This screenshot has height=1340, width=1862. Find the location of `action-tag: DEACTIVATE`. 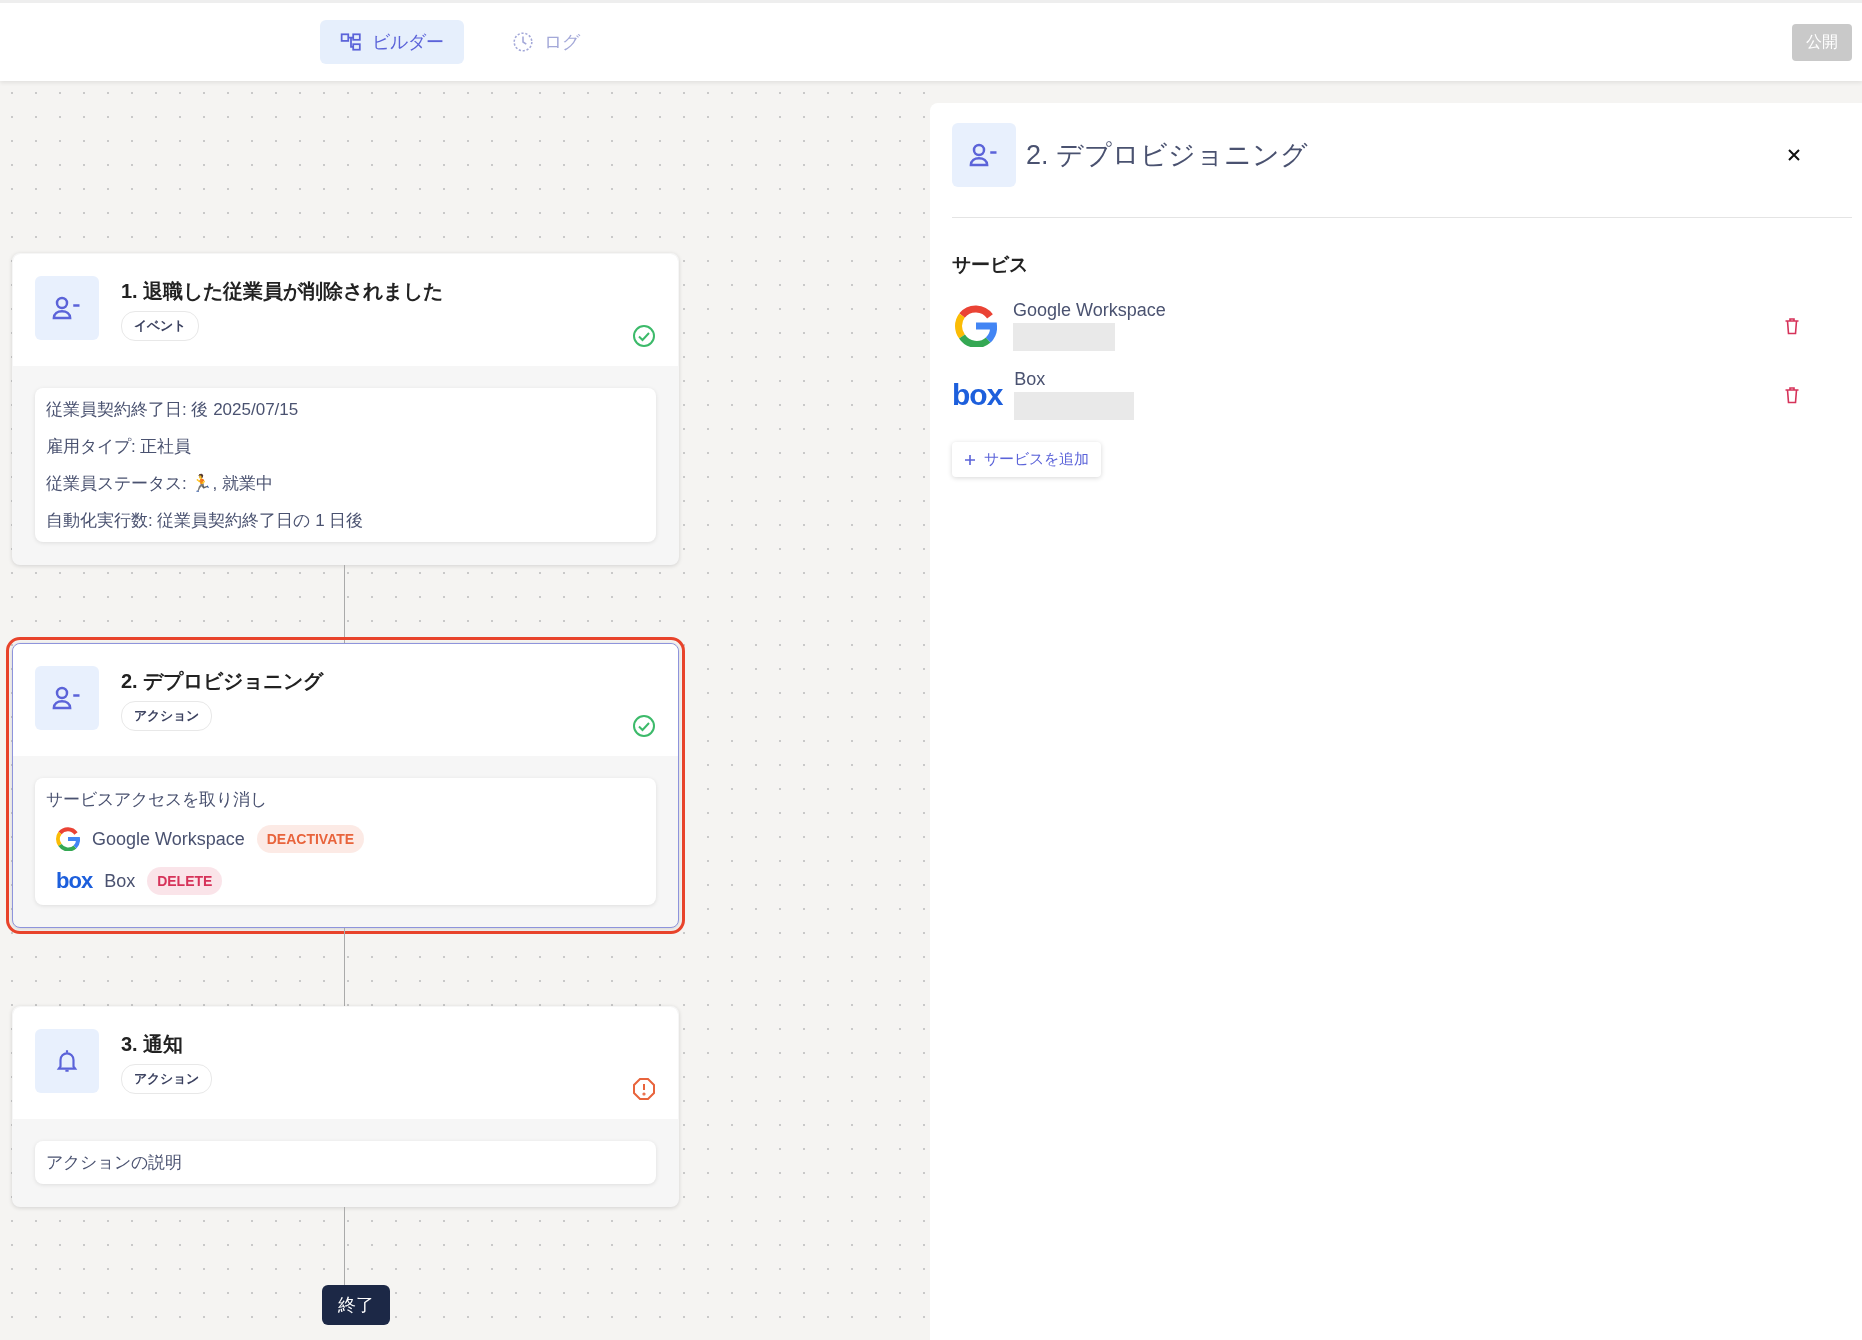

action-tag: DEACTIVATE is located at coordinates (310, 839).